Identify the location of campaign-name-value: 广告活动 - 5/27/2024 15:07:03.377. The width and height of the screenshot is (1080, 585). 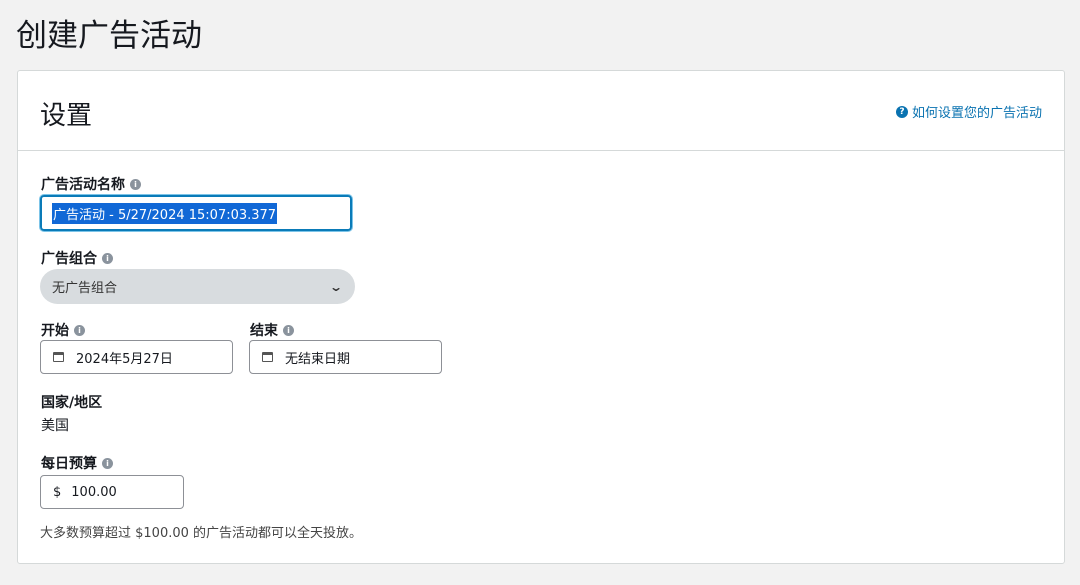
(165, 213).